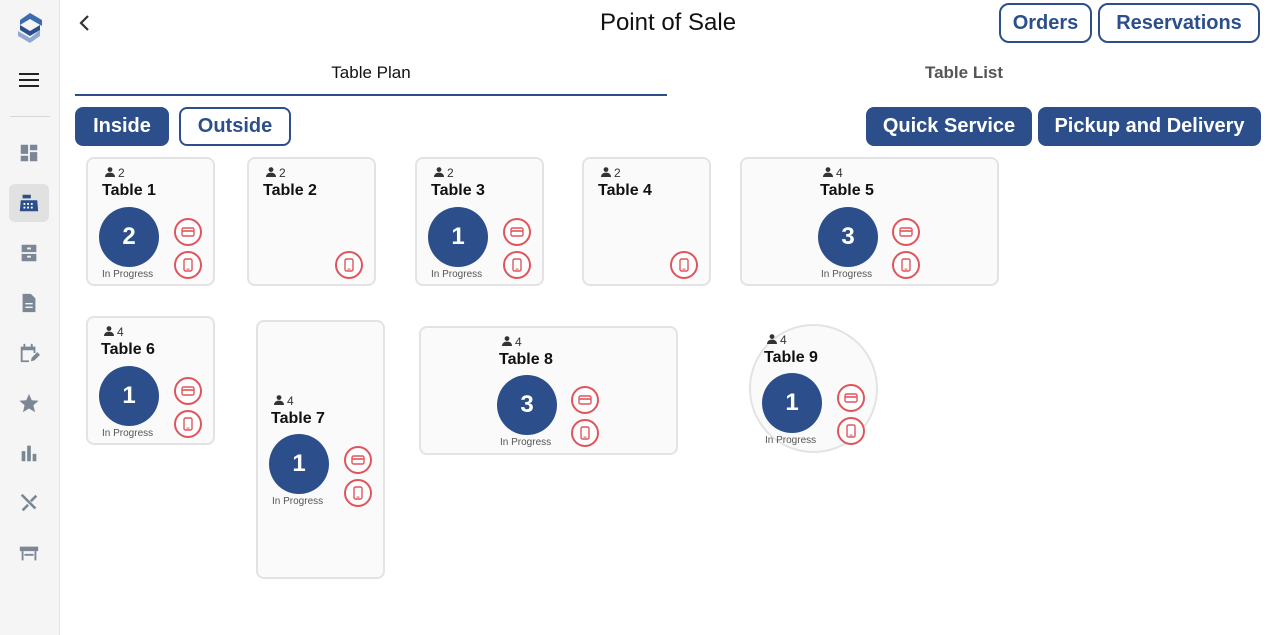 This screenshot has width=1278, height=635. I want to click on bar-chart-icon, so click(29, 453).